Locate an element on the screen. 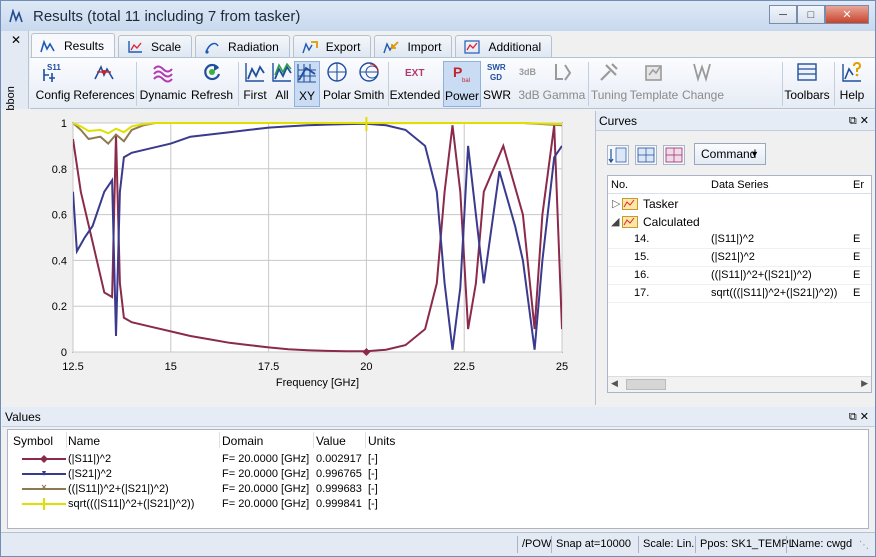 This screenshot has width=876, height=557. change-button: Change is located at coordinates (703, 84).